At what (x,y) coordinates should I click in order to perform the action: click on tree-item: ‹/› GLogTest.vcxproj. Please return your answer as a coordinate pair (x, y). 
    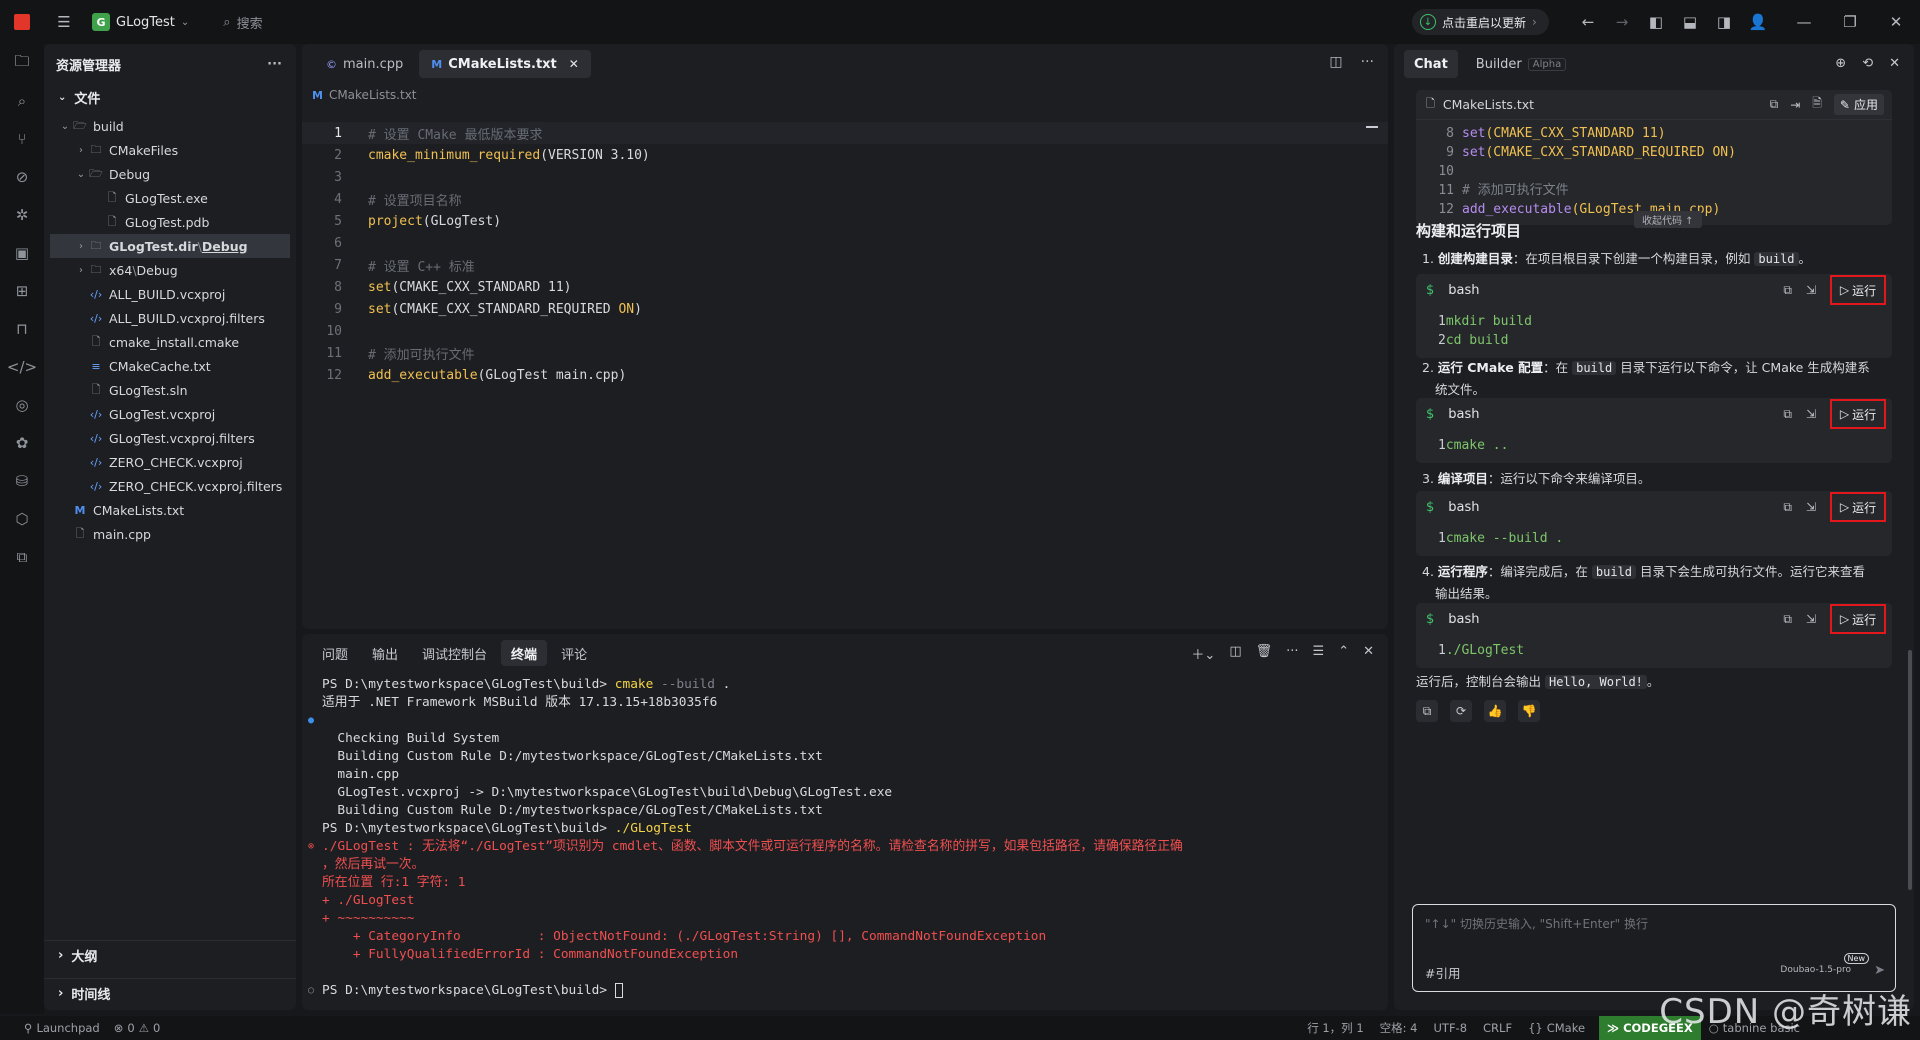
    Looking at the image, I should click on (170, 414).